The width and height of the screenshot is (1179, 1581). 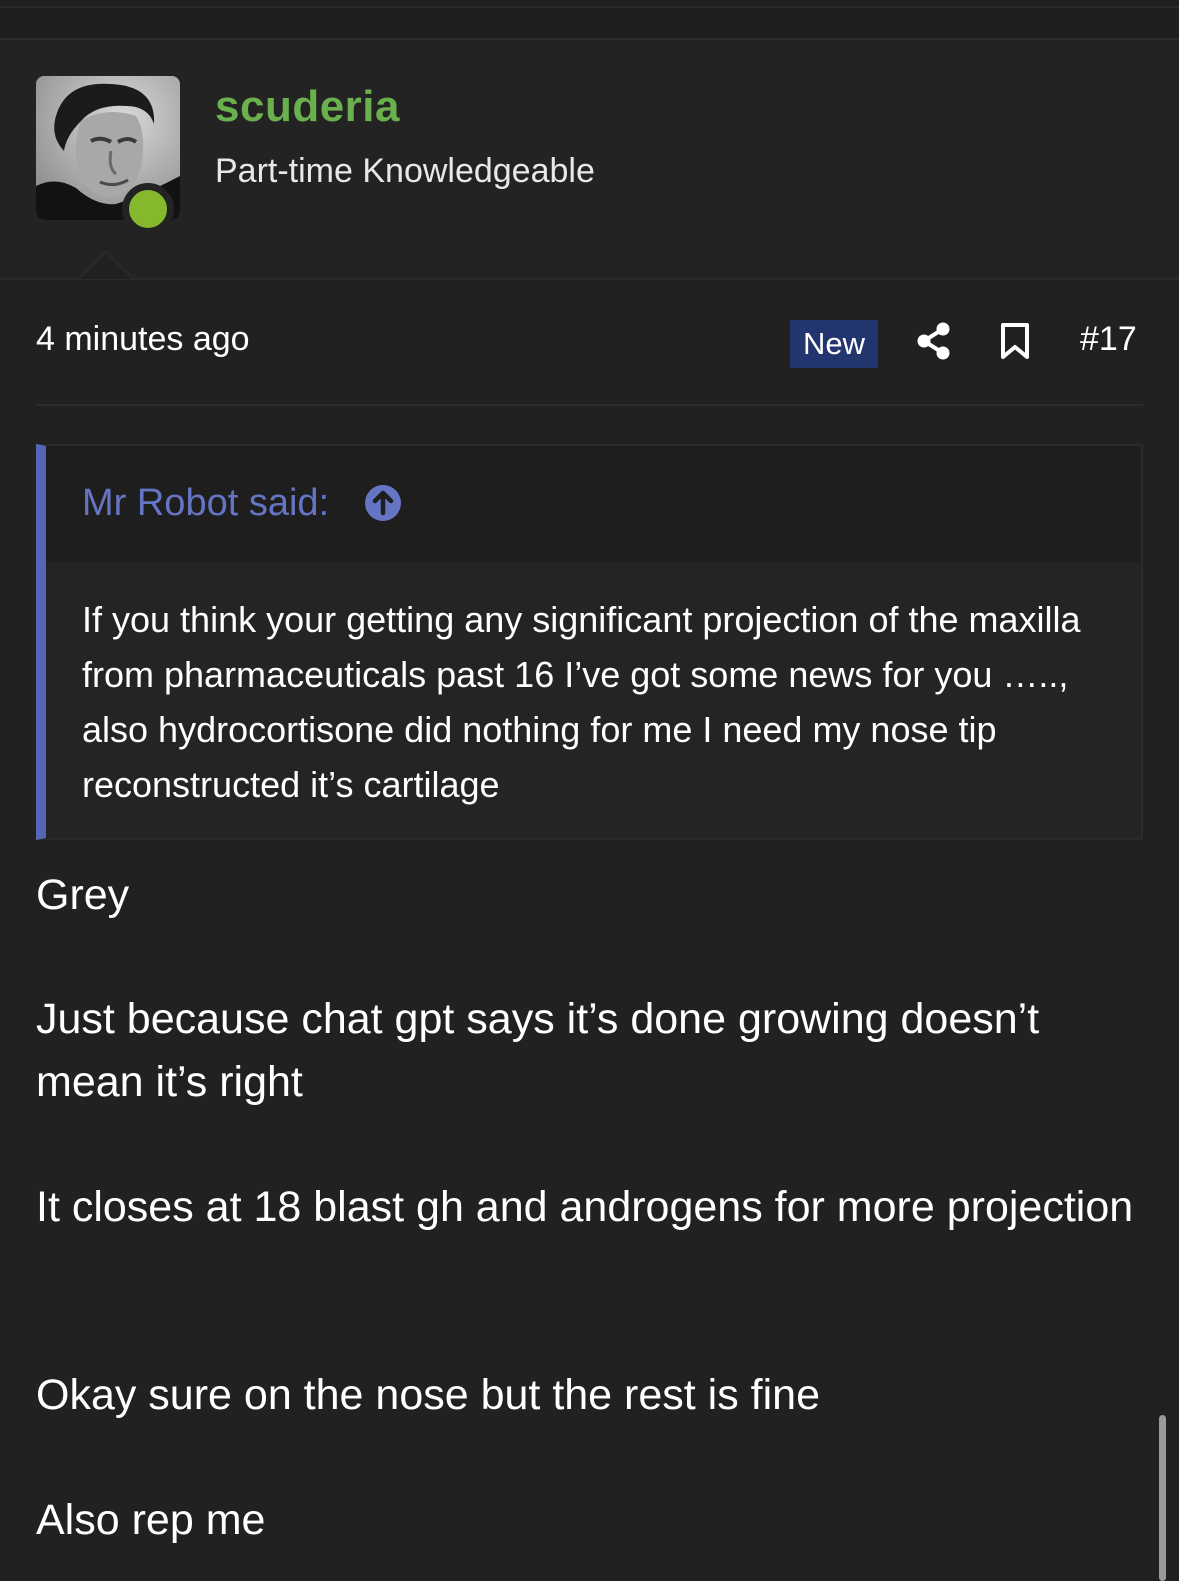 I want to click on arrow-up-circle-icon, so click(x=383, y=505).